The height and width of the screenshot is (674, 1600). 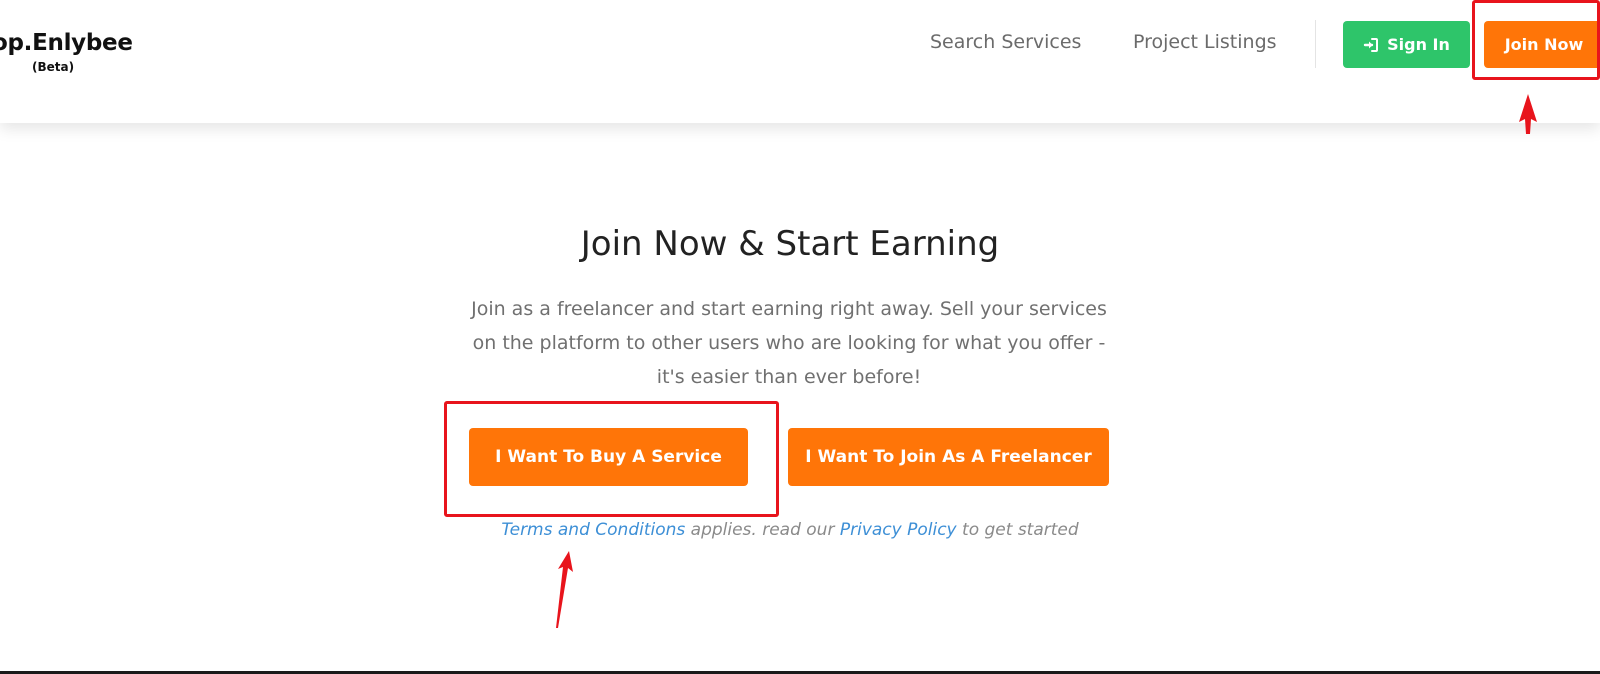 I want to click on brand-beta-badge: (Beta), so click(x=53, y=67).